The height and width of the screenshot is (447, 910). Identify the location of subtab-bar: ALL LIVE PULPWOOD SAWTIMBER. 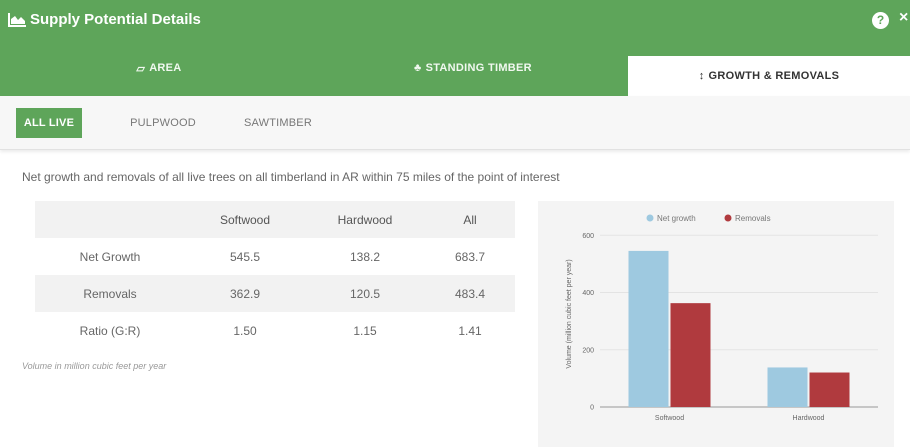
(455, 123).